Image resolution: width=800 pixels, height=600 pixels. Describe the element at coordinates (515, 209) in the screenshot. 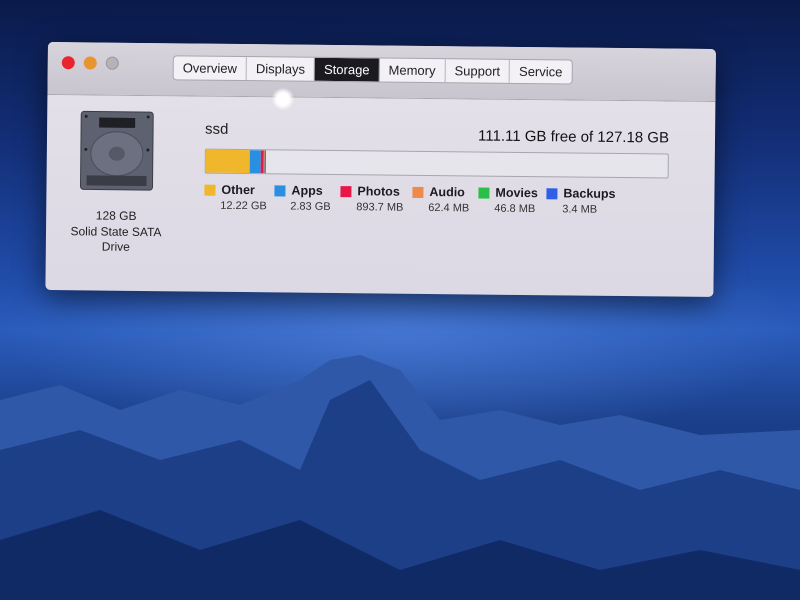

I see `legend-size: 46.8 MB` at that location.